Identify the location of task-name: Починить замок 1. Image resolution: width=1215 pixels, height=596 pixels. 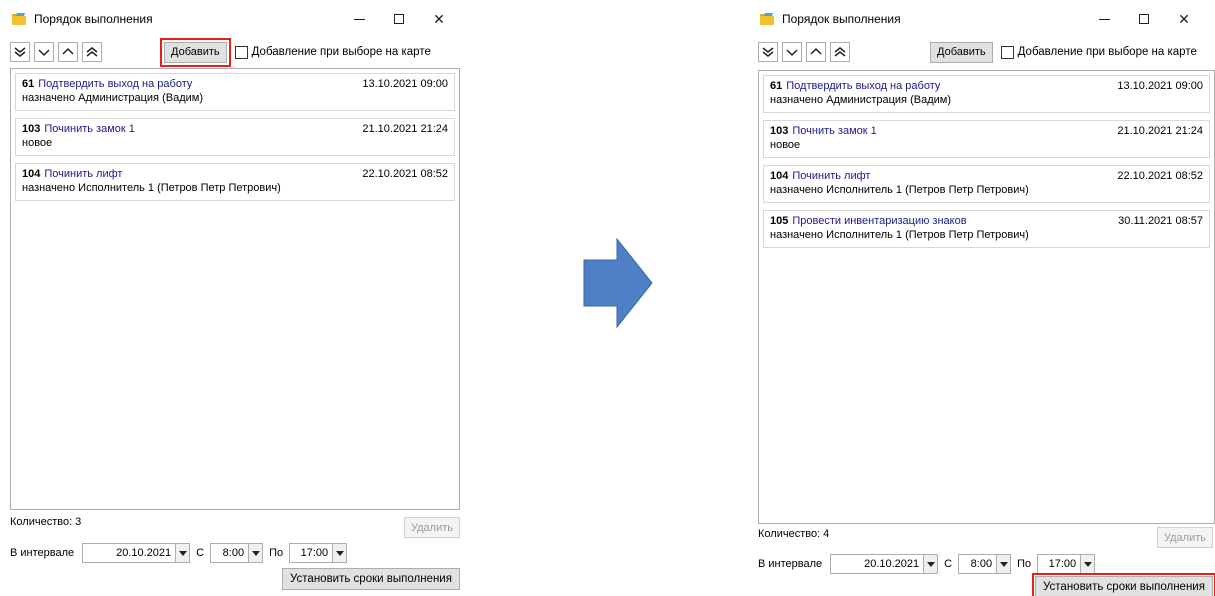
(89, 129).